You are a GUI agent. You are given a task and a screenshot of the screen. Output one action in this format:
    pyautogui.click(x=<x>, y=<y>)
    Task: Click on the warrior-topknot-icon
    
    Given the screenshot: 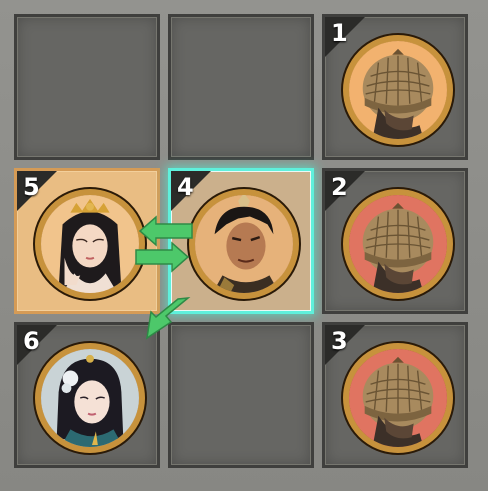 What is the action you would take?
    pyautogui.click(x=244, y=244)
    